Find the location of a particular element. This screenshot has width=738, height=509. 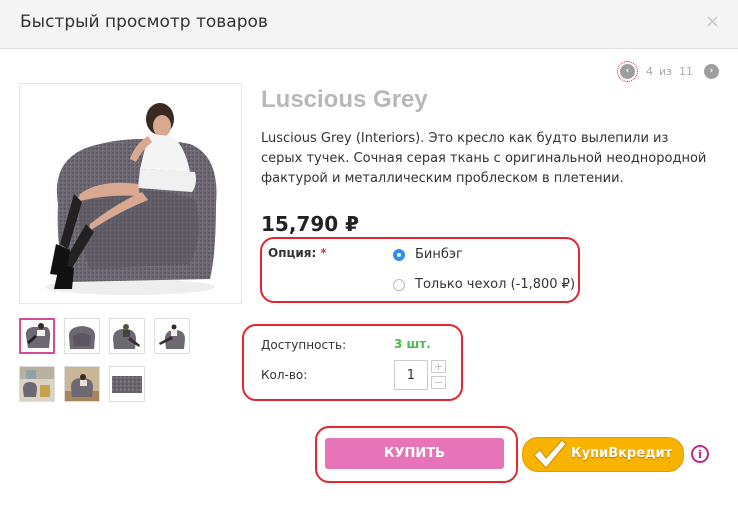

availability-value: 3 шт. is located at coordinates (412, 344).